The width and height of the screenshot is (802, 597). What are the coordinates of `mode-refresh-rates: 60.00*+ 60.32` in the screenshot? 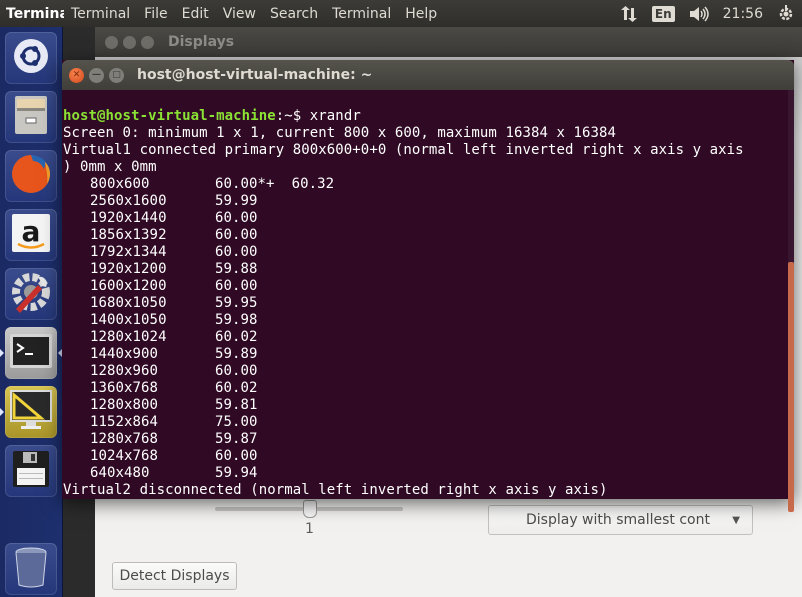 It's located at (275, 184).